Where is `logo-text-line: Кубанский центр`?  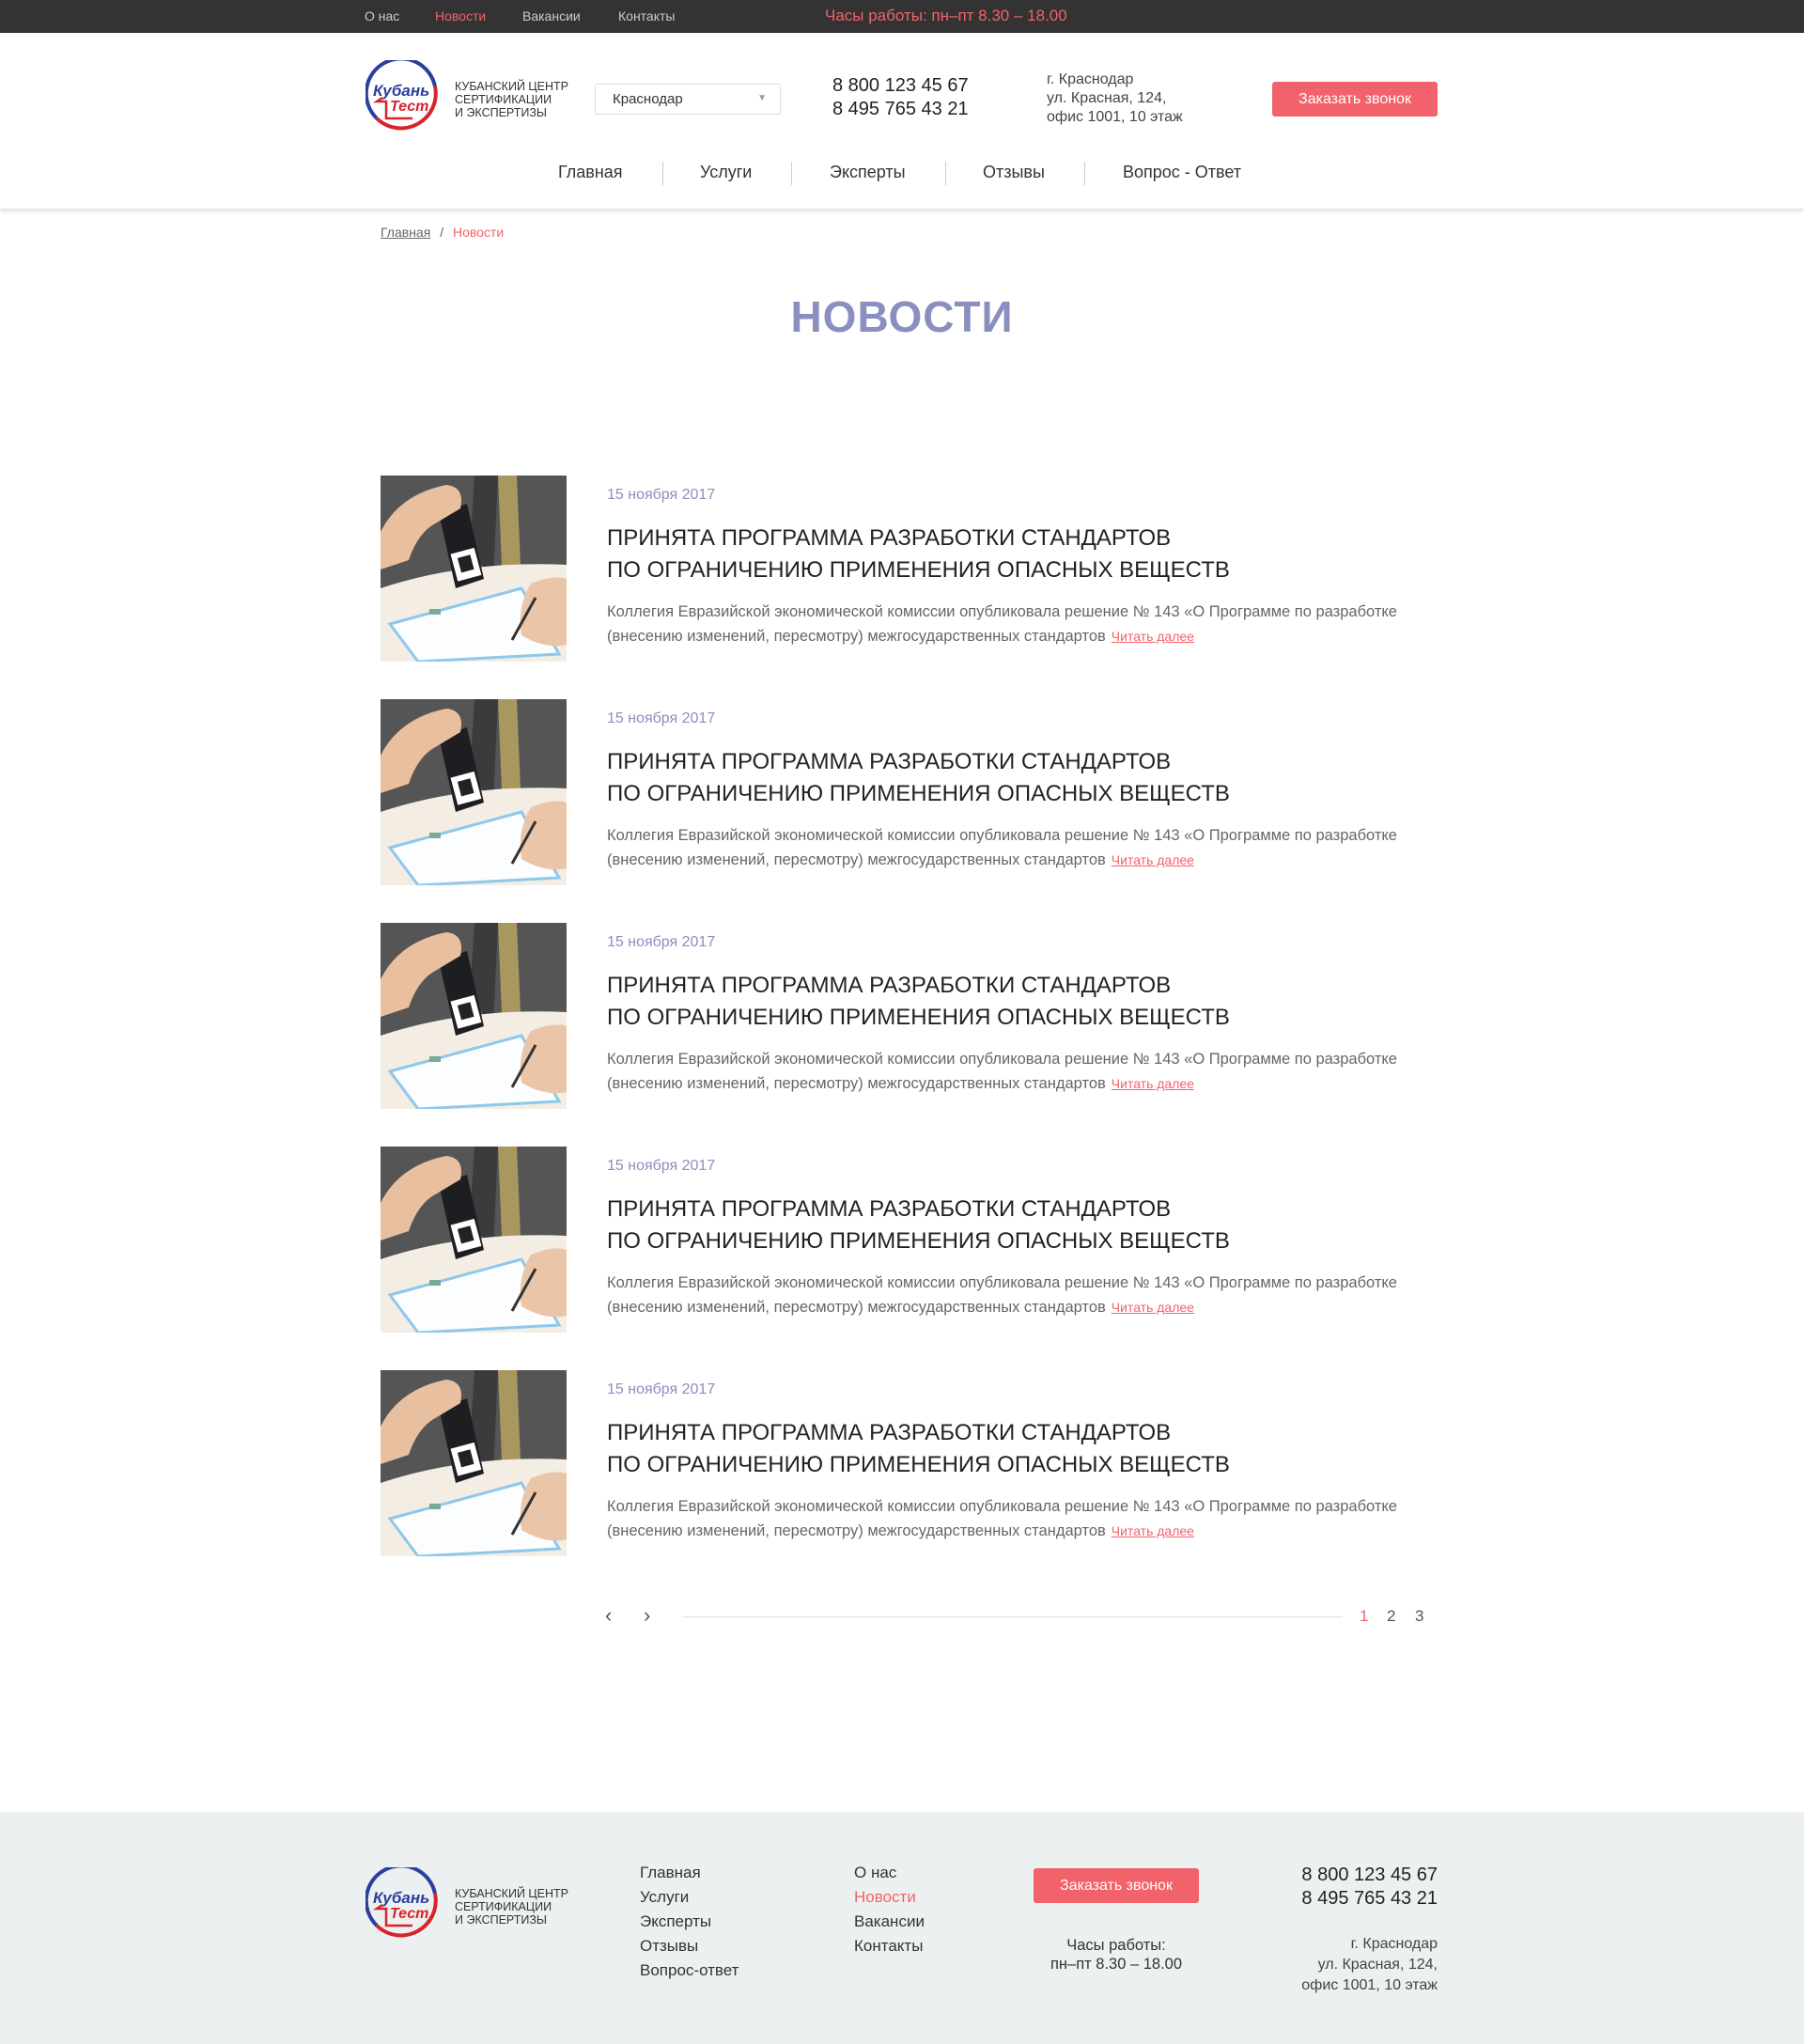 logo-text-line: Кубанский центр is located at coordinates (511, 86).